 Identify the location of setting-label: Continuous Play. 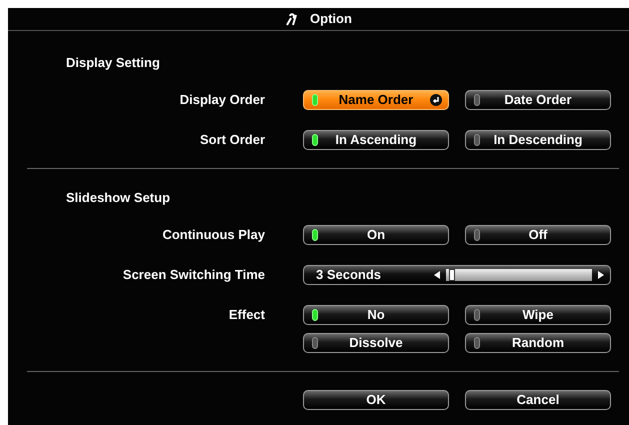
(213, 234).